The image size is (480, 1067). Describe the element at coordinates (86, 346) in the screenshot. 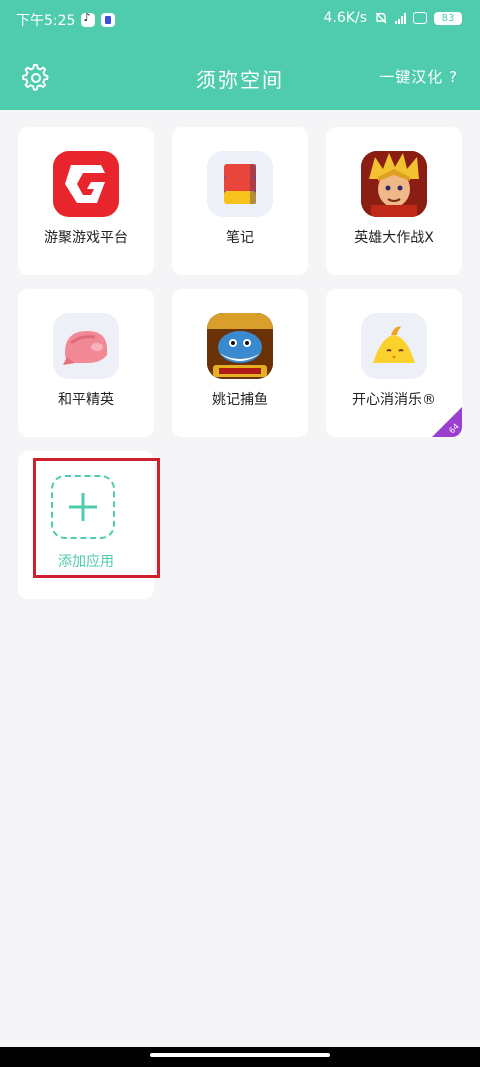

I see `pink-helmet-icon` at that location.